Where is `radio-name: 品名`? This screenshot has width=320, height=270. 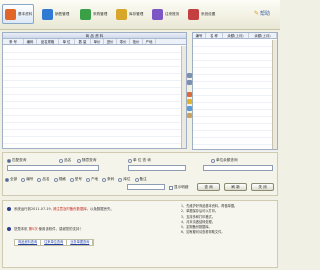 radio-name: 品名 is located at coordinates (65, 160).